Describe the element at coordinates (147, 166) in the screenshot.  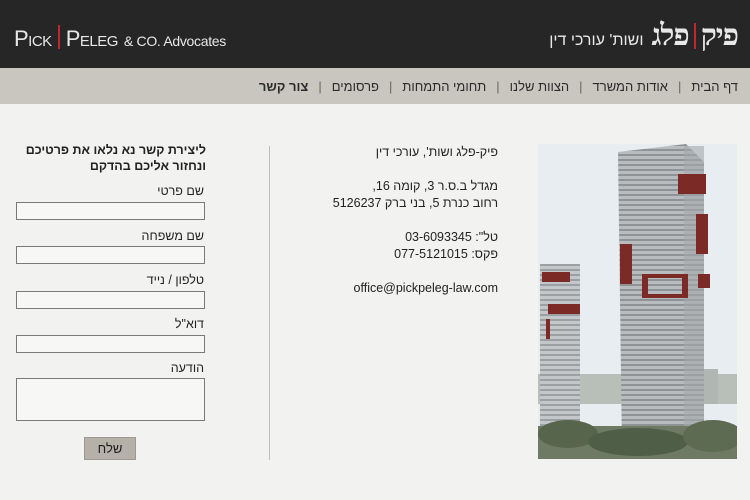
I see `form-intro-line2: ונחזור אליכם בהדקם` at that location.